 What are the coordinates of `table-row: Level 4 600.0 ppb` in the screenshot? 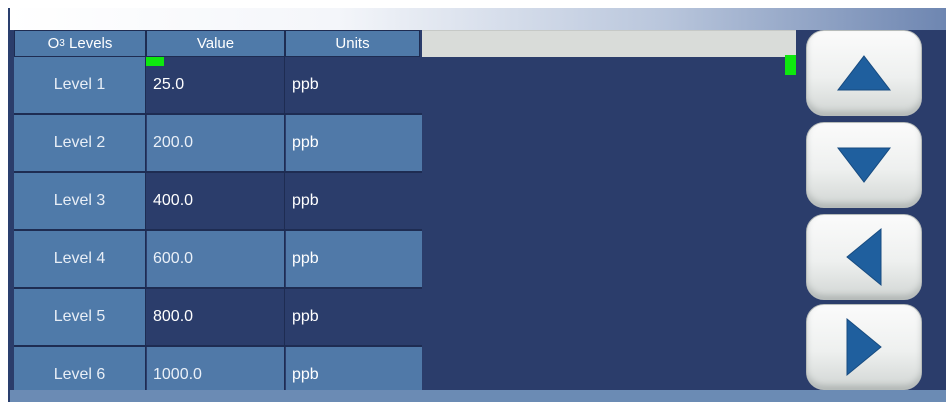 It's located at (218, 260).